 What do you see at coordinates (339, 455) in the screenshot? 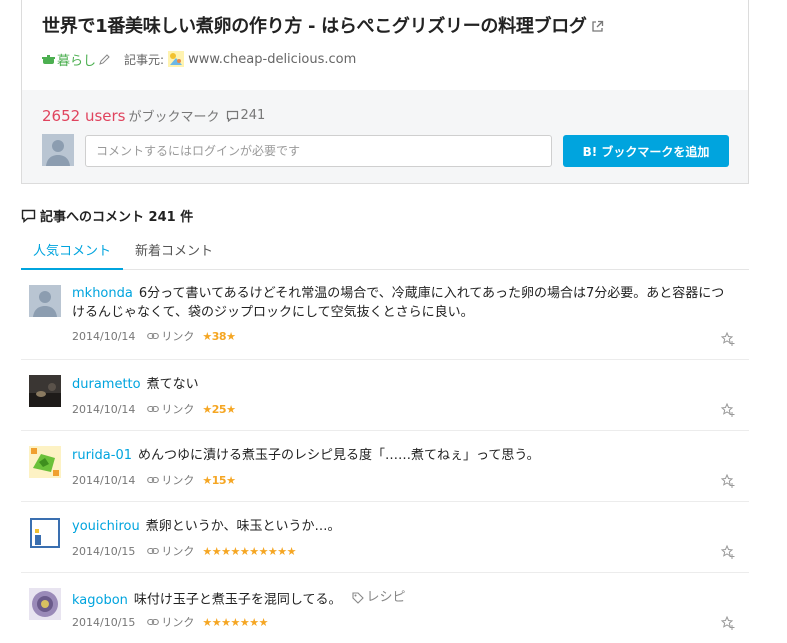
I see `comment-text: めんつゆに漬ける煮玉子のレシピ見る度「……煮てねぇ」って思う。` at bounding box center [339, 455].